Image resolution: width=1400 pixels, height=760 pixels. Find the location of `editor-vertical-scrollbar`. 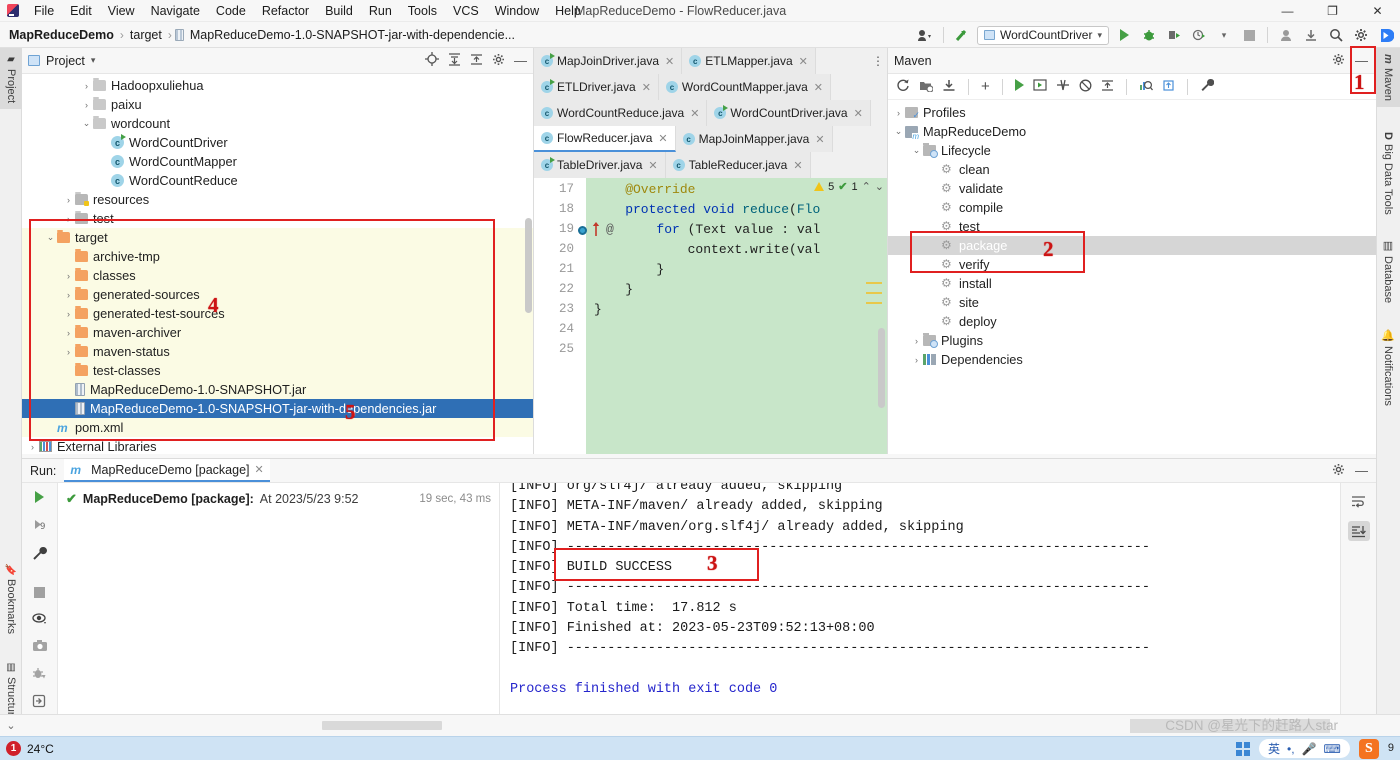

editor-vertical-scrollbar is located at coordinates (881, 368).